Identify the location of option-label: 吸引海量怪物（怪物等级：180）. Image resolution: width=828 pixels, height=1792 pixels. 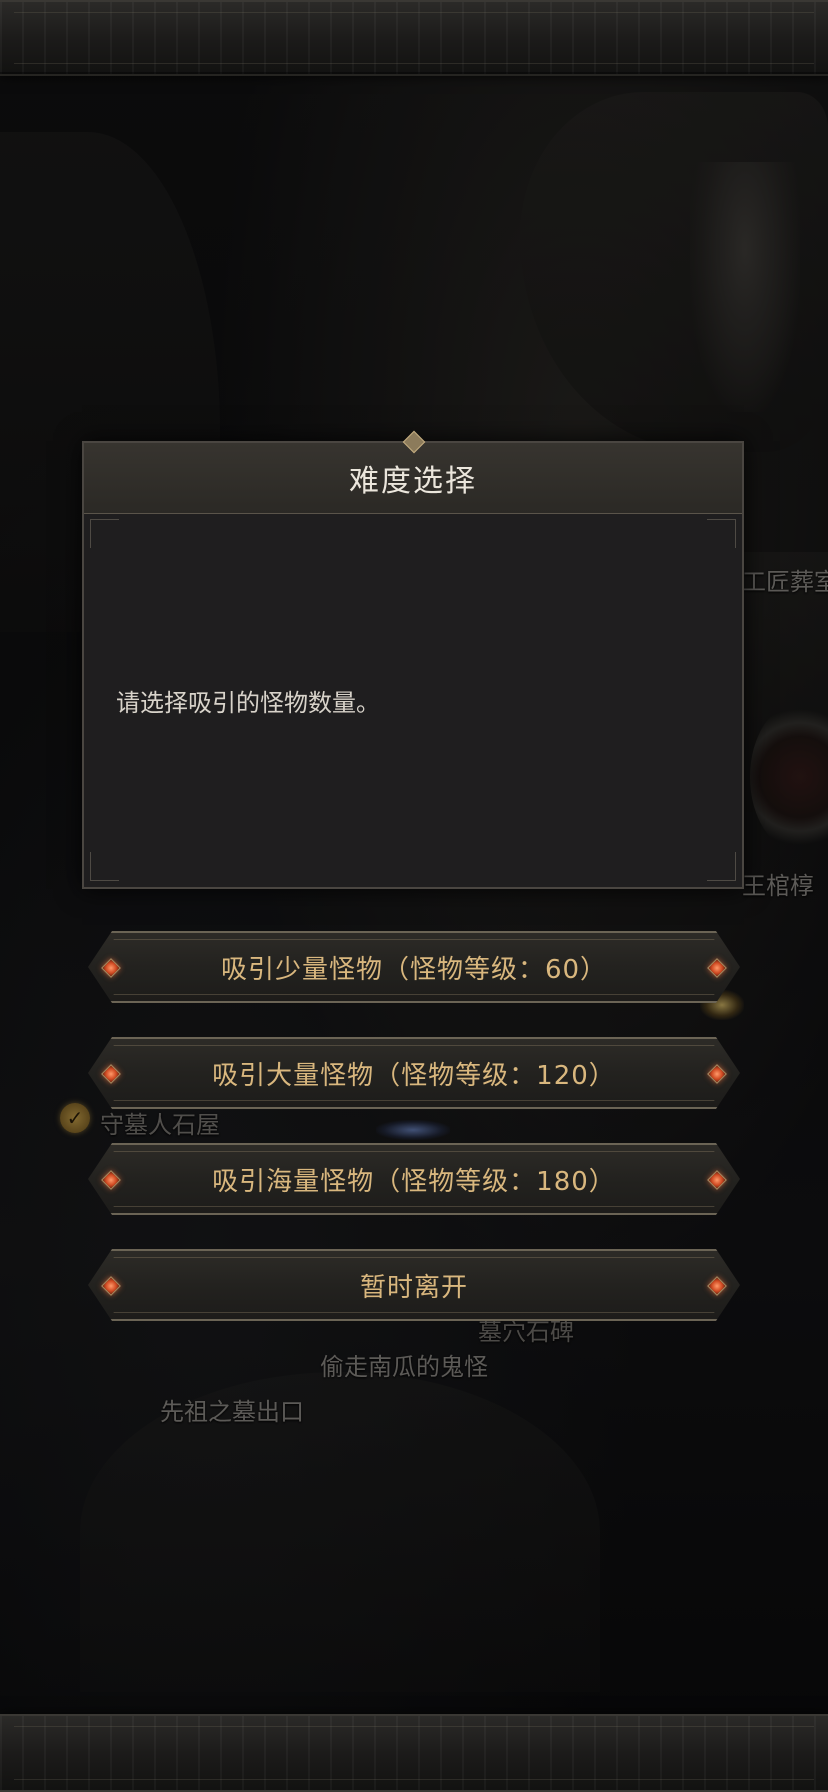
(414, 1181).